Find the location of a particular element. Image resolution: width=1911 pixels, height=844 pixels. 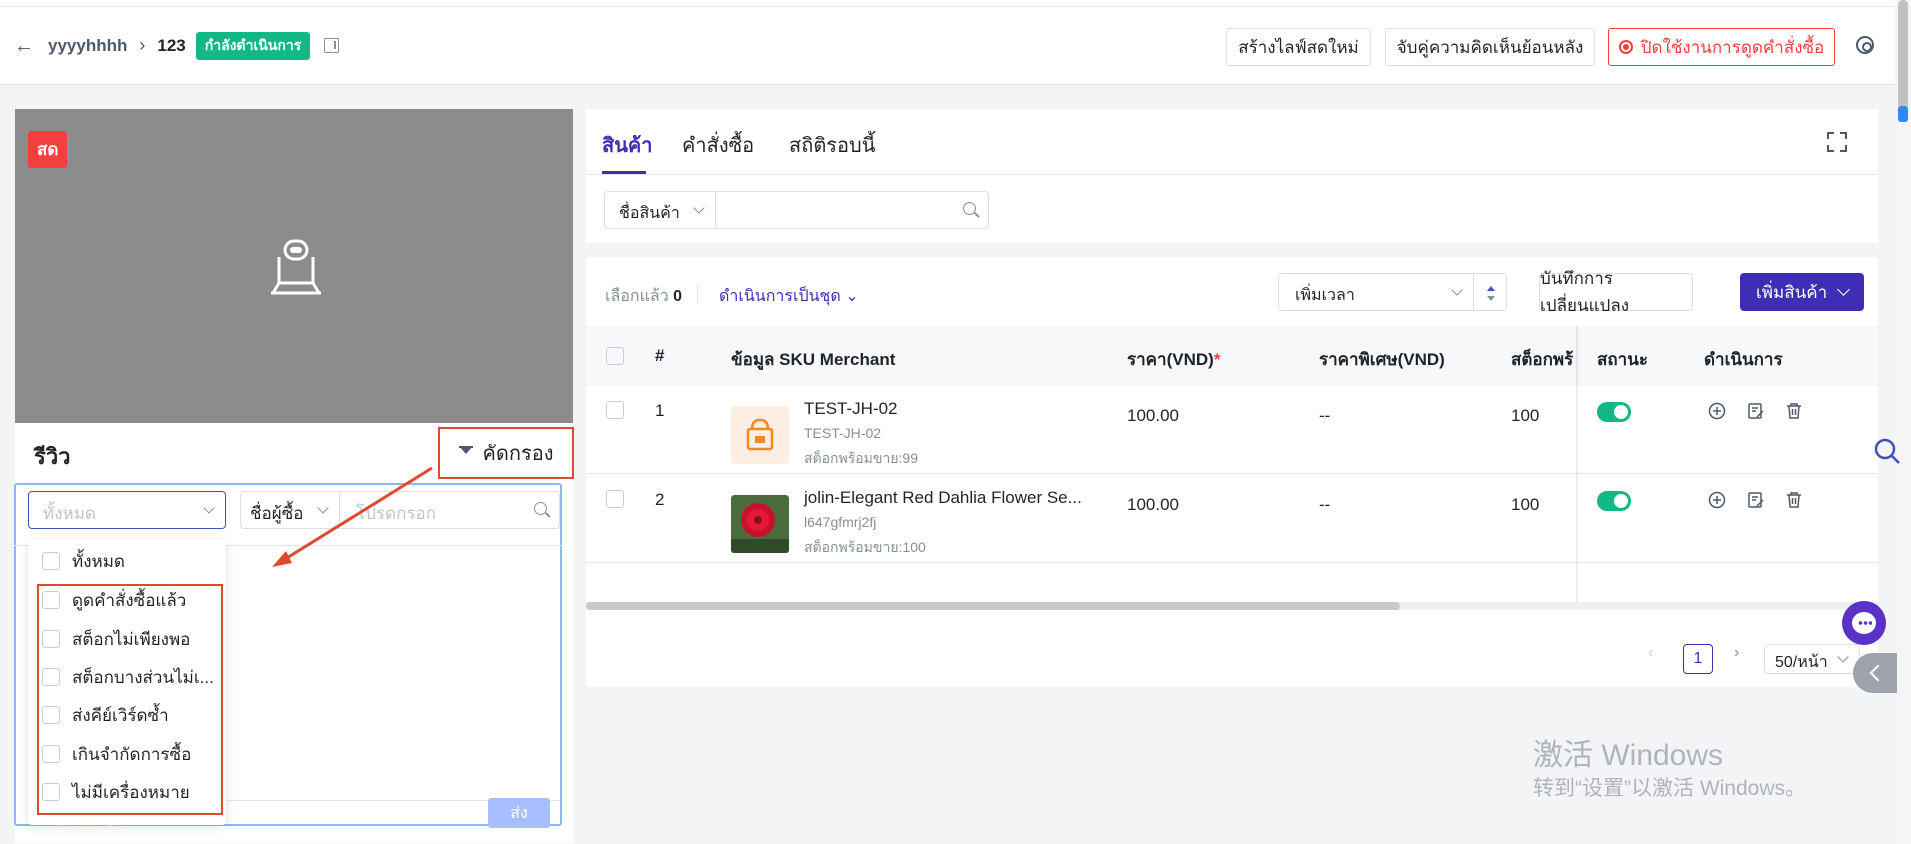

add-product-button: เพิ่มสินค้า is located at coordinates (1802, 292).